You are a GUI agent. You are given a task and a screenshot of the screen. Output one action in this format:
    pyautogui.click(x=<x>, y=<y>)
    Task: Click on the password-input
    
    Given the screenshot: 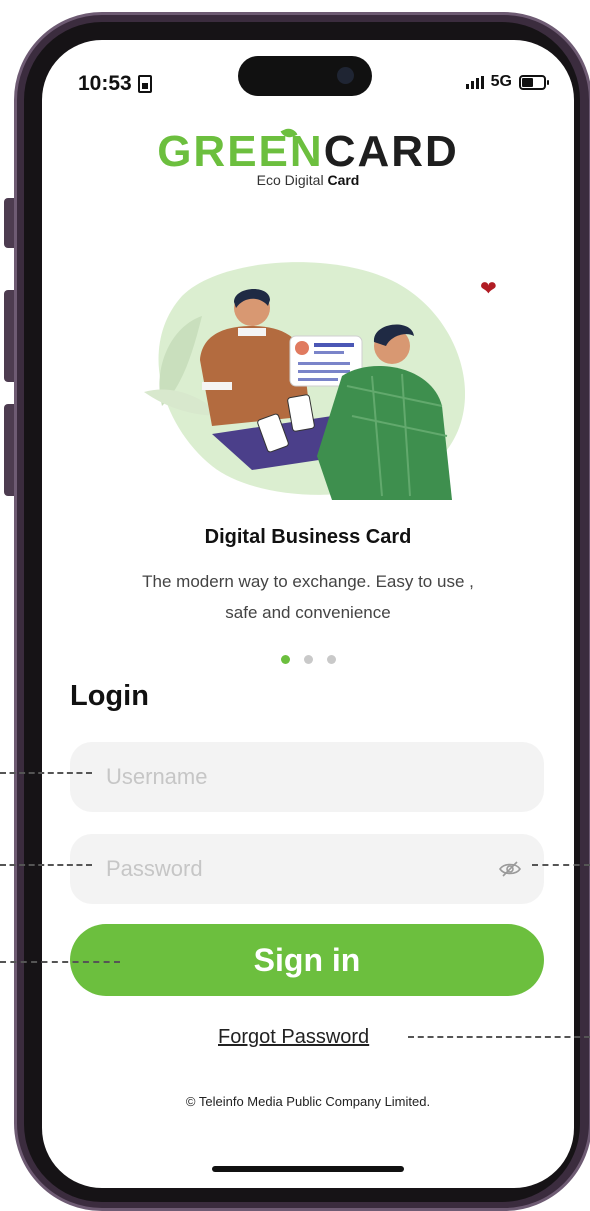 What is the action you would take?
    pyautogui.click(x=307, y=869)
    